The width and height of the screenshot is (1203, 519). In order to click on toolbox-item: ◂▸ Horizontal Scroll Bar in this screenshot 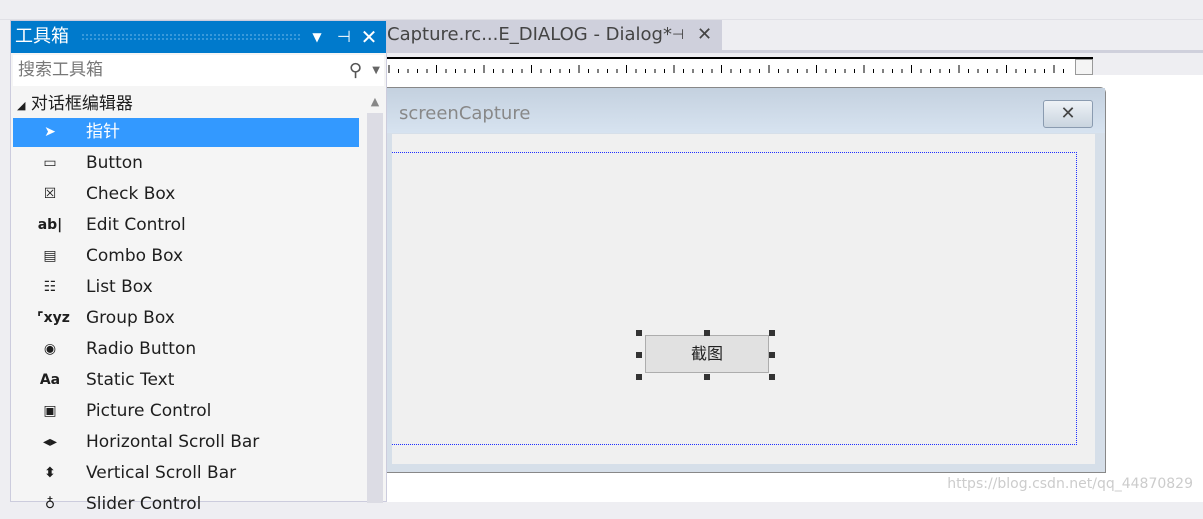, I will do `click(186, 442)`.